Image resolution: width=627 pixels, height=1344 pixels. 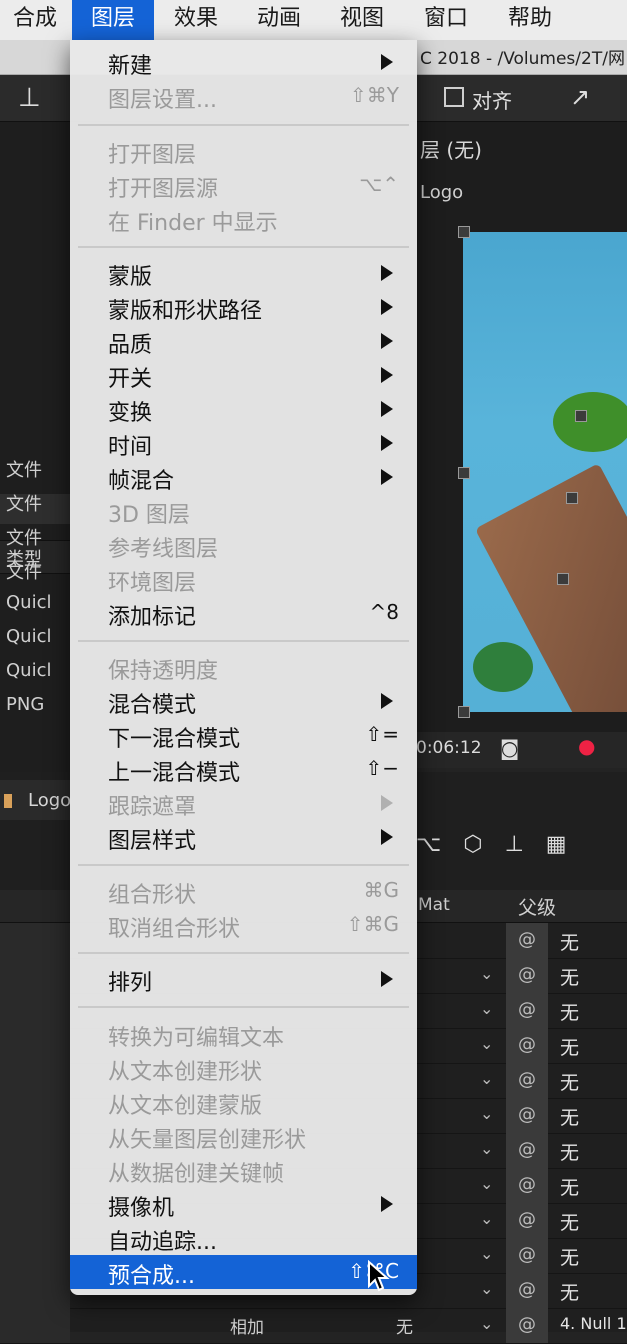 I want to click on menu-item-layer-styles: 图层样式, so click(x=243, y=837).